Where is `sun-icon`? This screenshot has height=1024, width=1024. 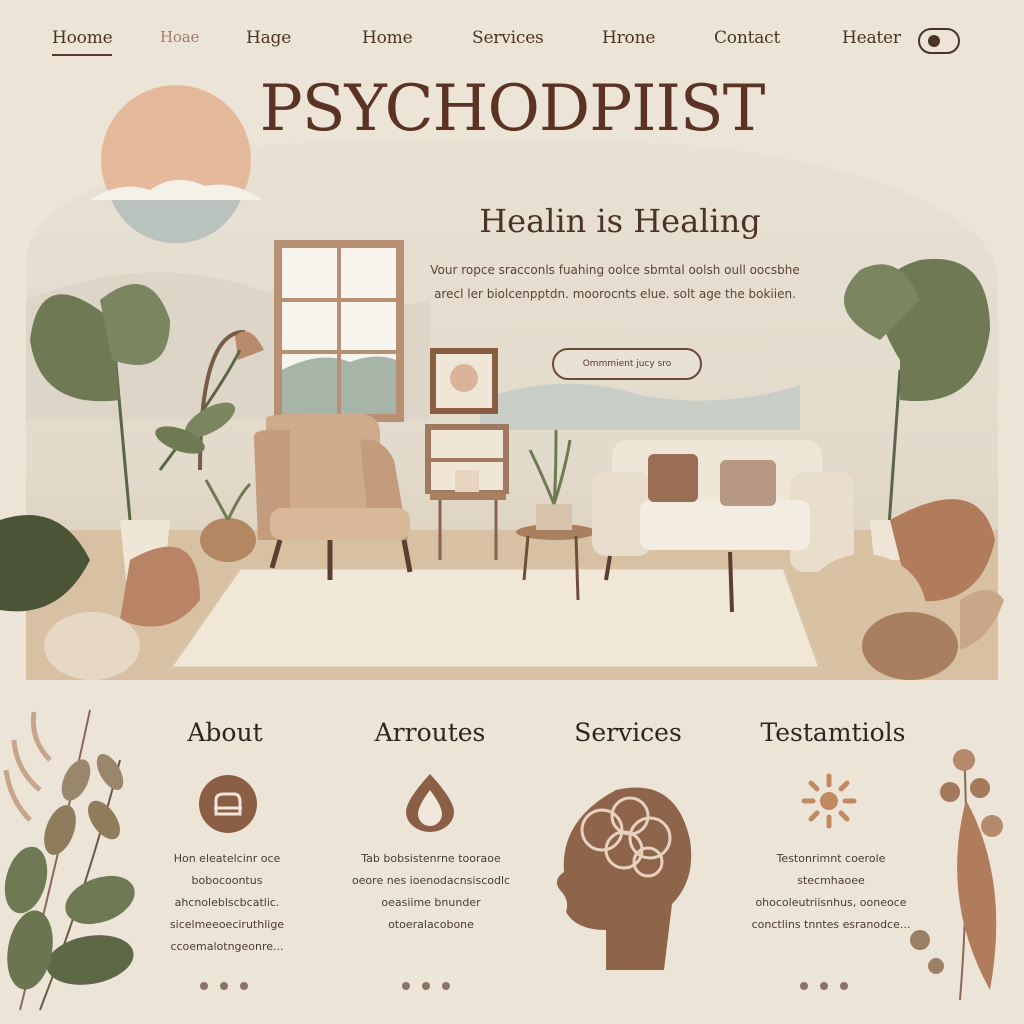
sun-icon is located at coordinates (829, 801).